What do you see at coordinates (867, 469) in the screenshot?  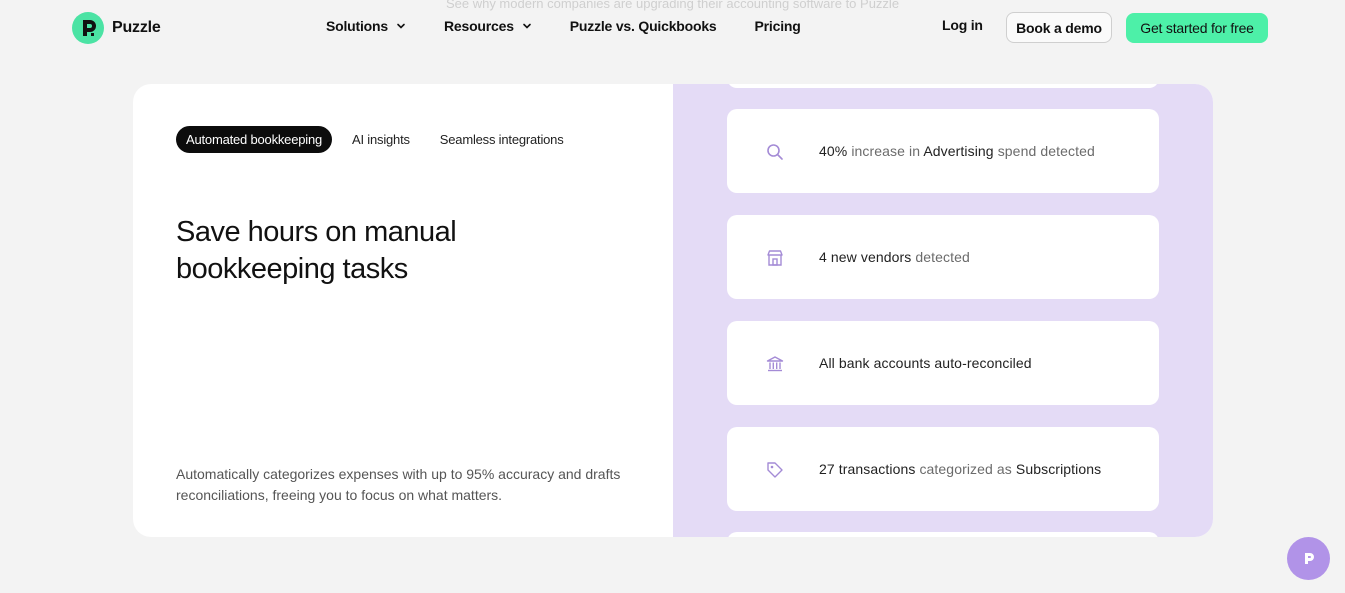 I see `insight-value: 27 transactions` at bounding box center [867, 469].